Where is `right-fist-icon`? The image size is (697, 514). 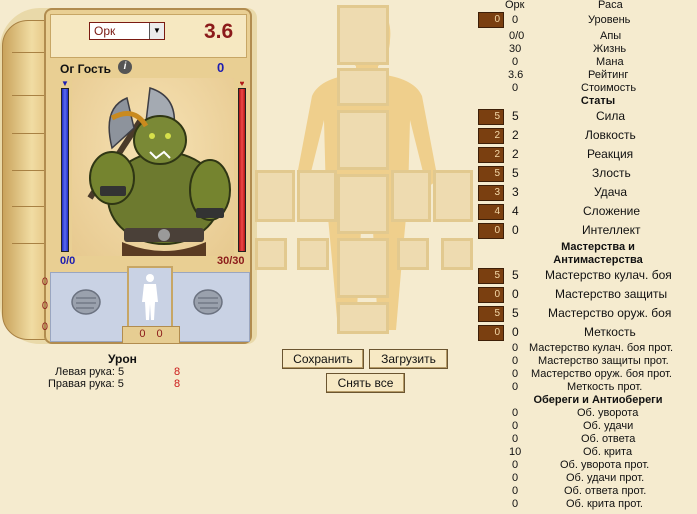 right-fist-icon is located at coordinates (208, 302).